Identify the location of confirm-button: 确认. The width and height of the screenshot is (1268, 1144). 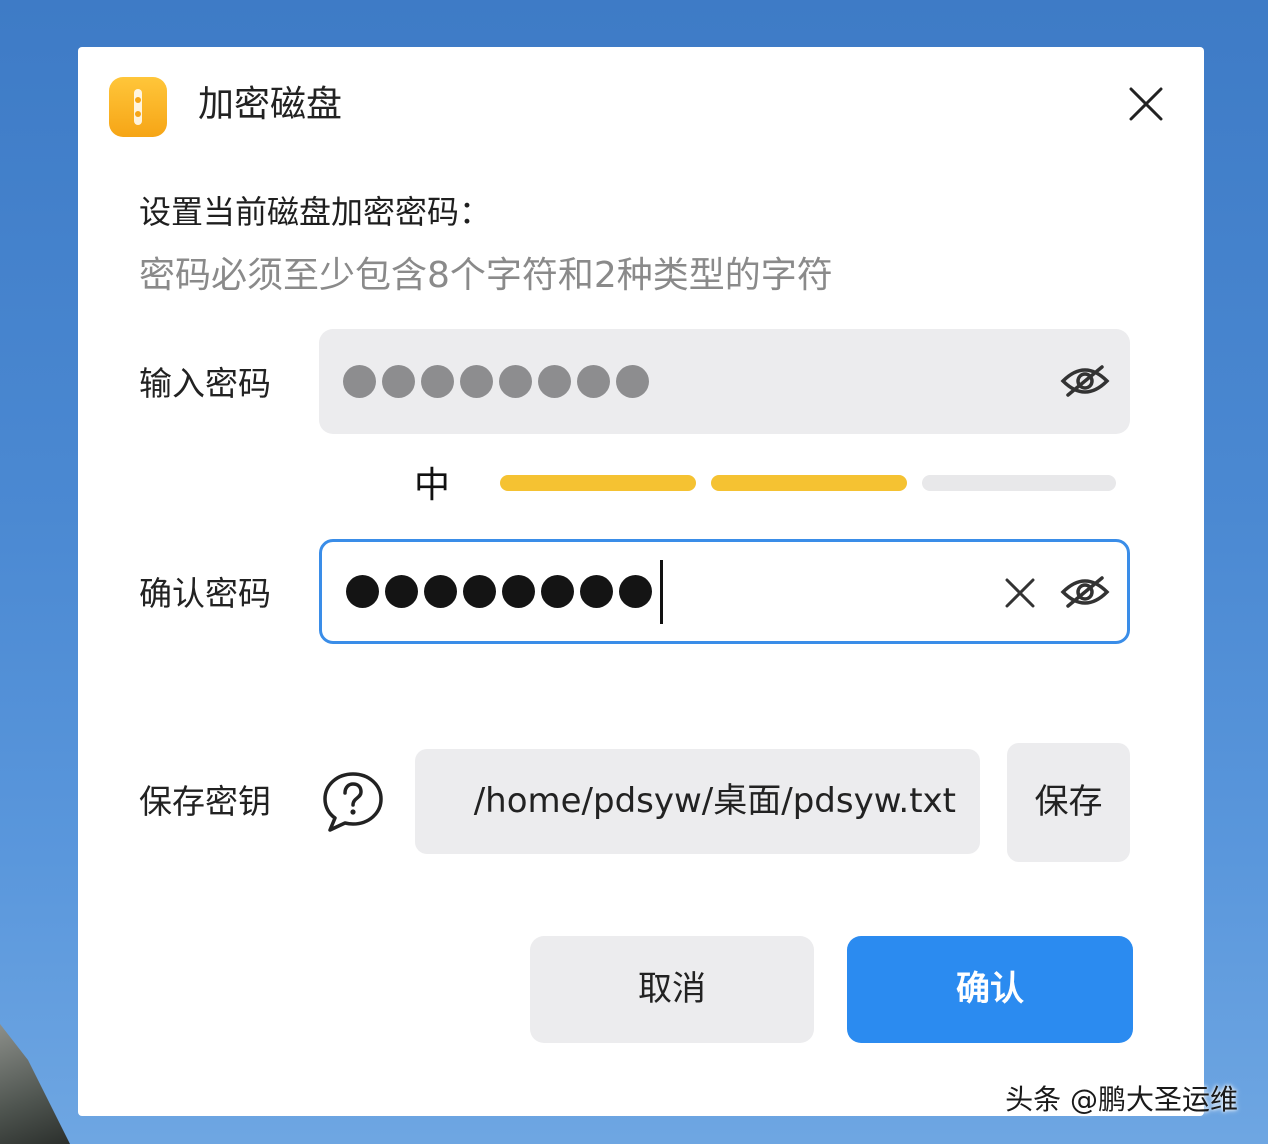
(990, 989).